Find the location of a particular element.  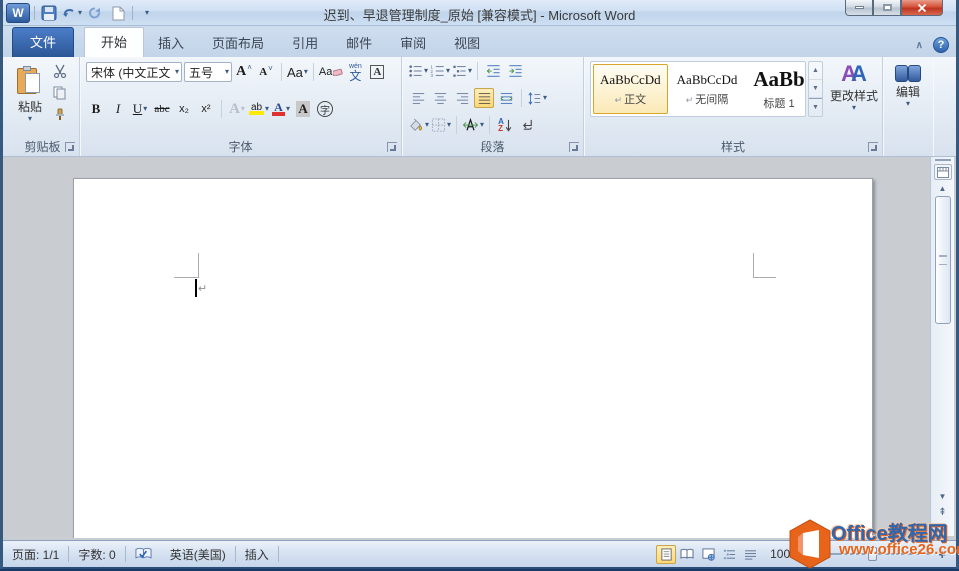

character-border-button: A is located at coordinates (377, 72).